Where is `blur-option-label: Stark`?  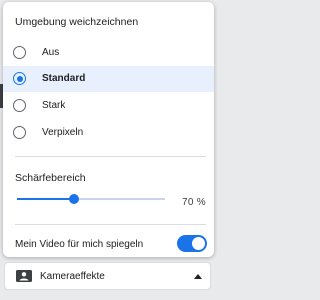
blur-option-label: Stark is located at coordinates (54, 105).